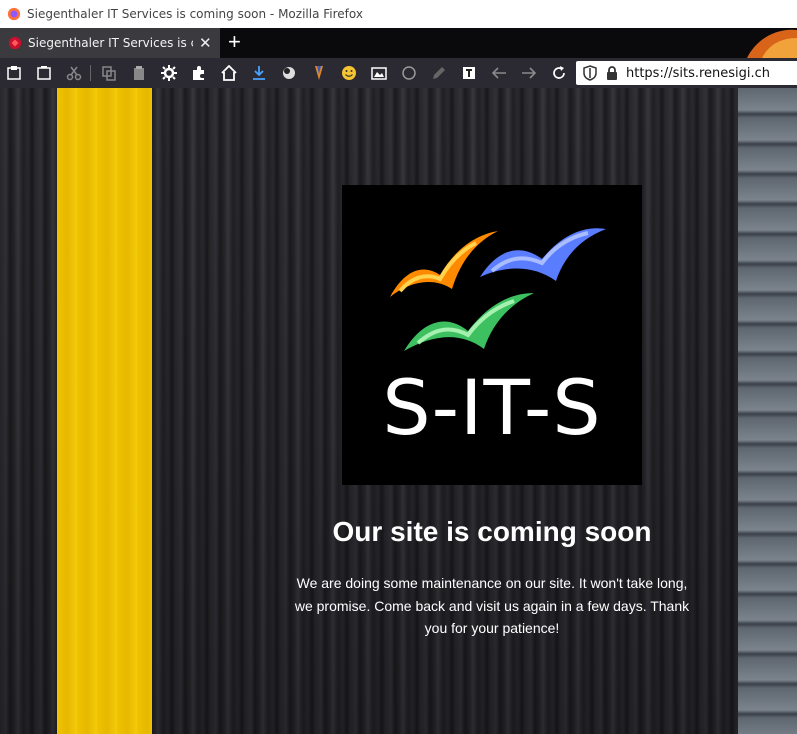 Image resolution: width=797 pixels, height=734 pixels. What do you see at coordinates (499, 73) in the screenshot?
I see `back-arrow-icon` at bounding box center [499, 73].